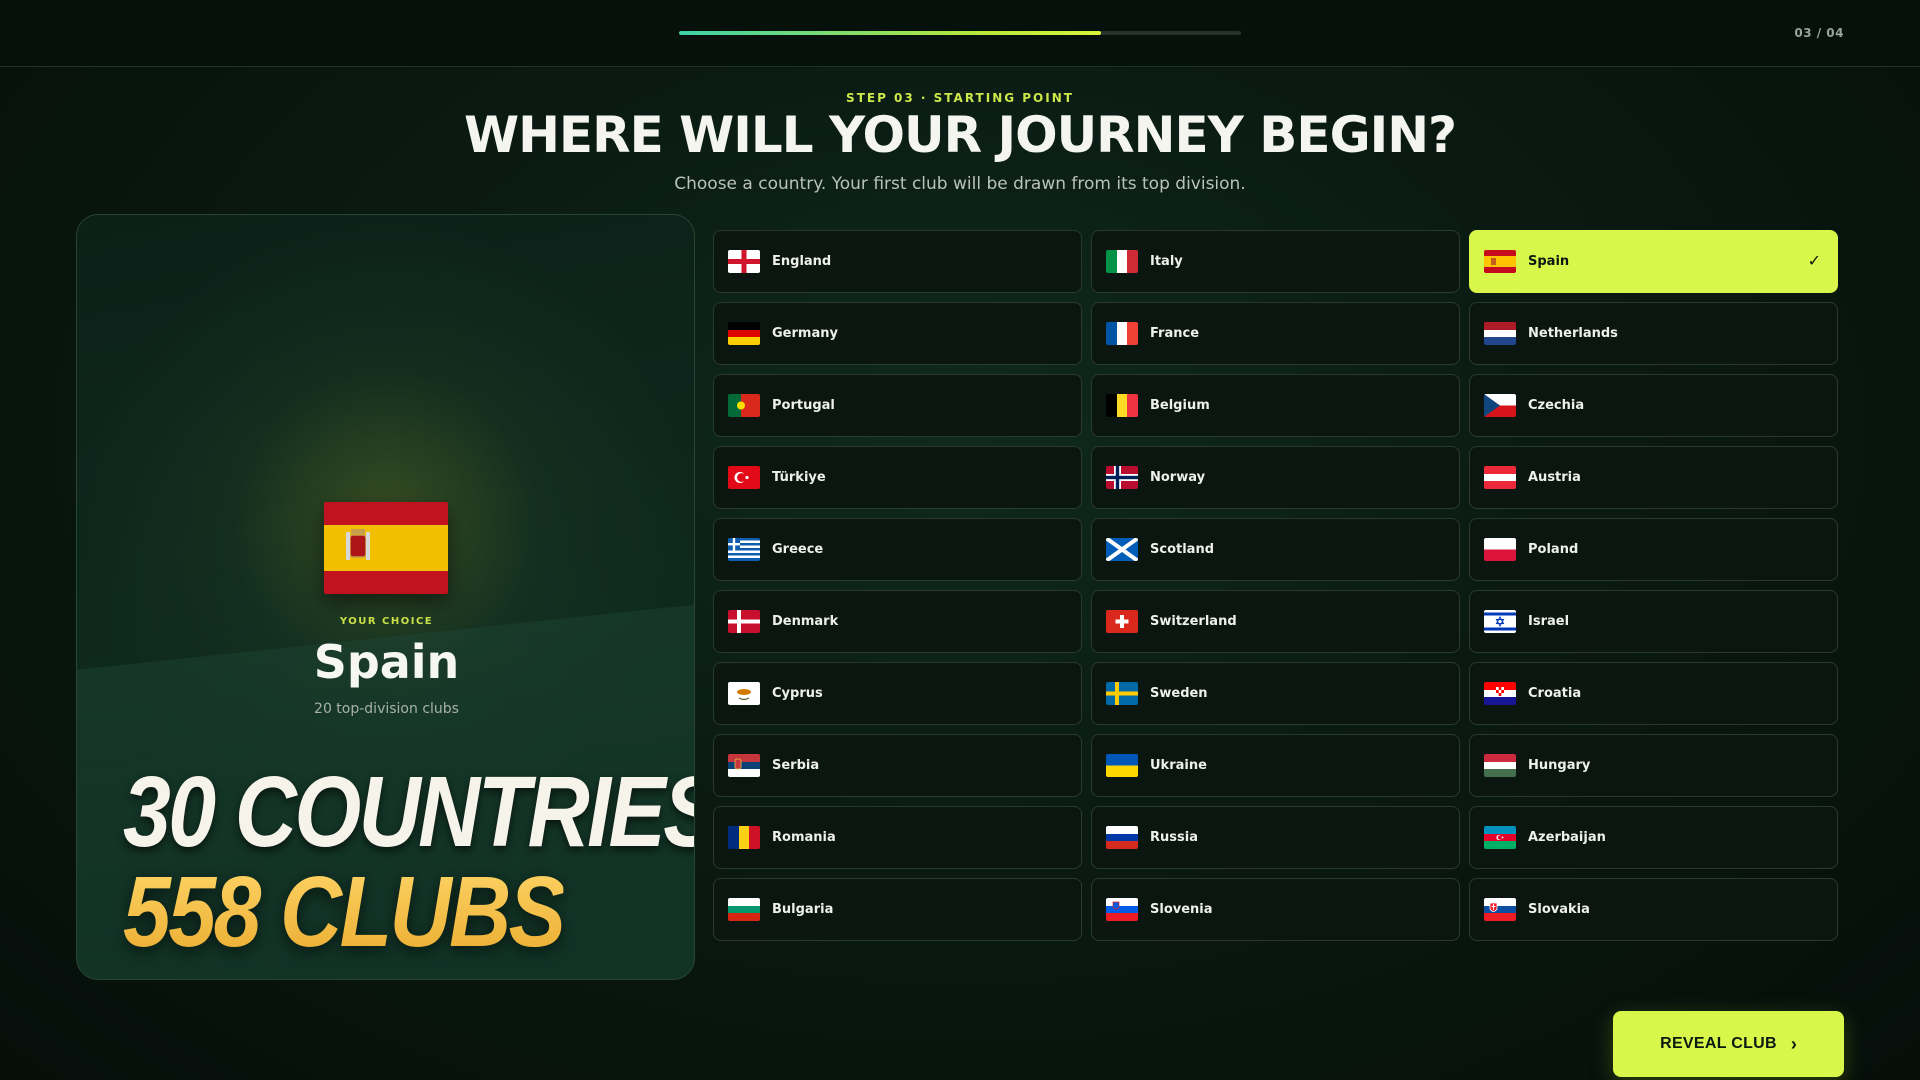 This screenshot has width=1920, height=1080. What do you see at coordinates (1653, 549) in the screenshot?
I see `country-option-poland: Poland` at bounding box center [1653, 549].